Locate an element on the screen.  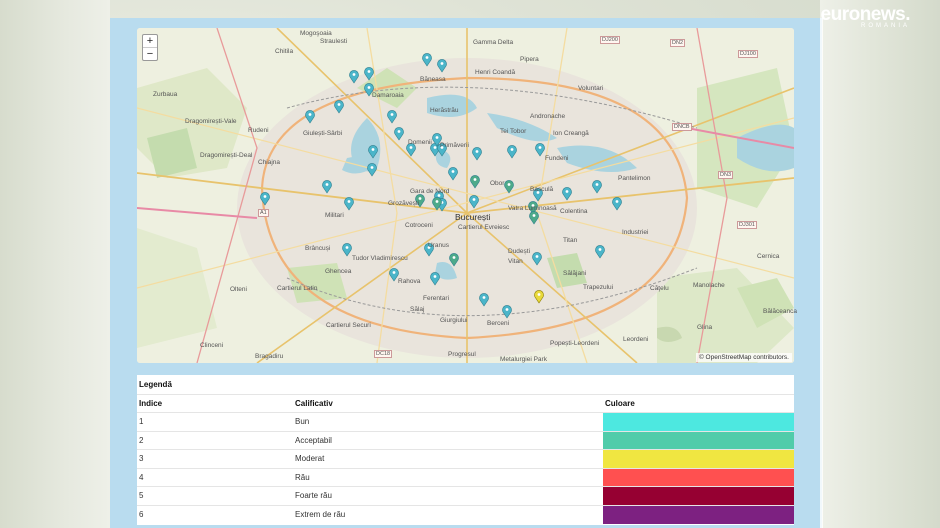
map-place-label: Băneasa is located at coordinates (433, 79).